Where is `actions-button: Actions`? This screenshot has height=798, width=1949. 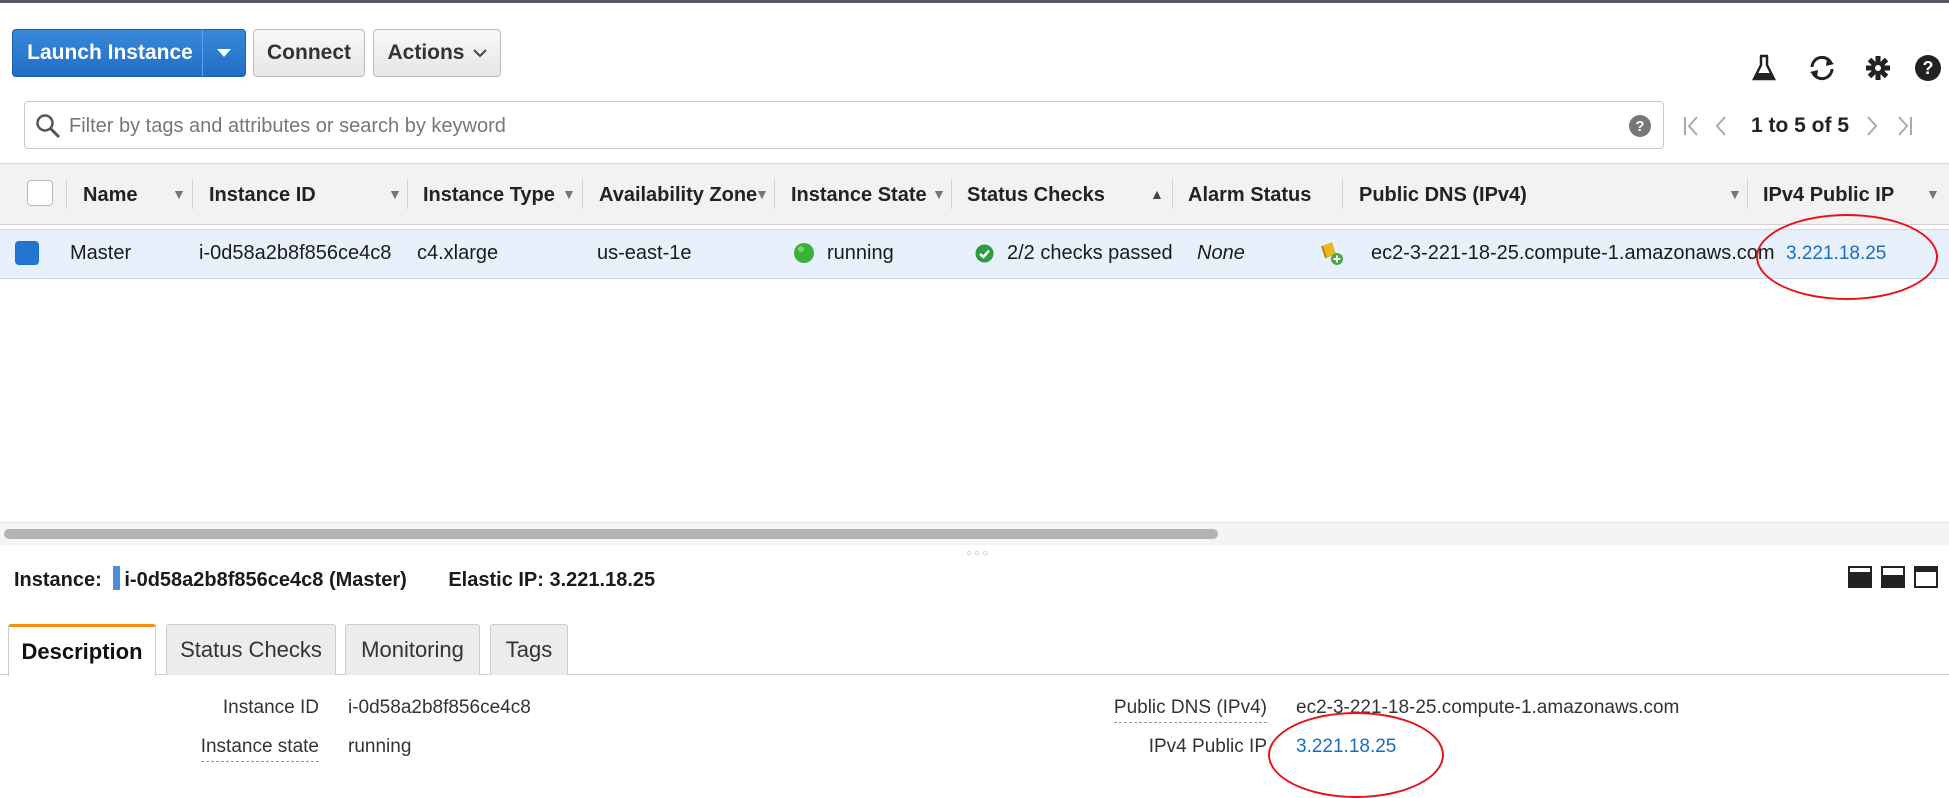 actions-button: Actions is located at coordinates (437, 53).